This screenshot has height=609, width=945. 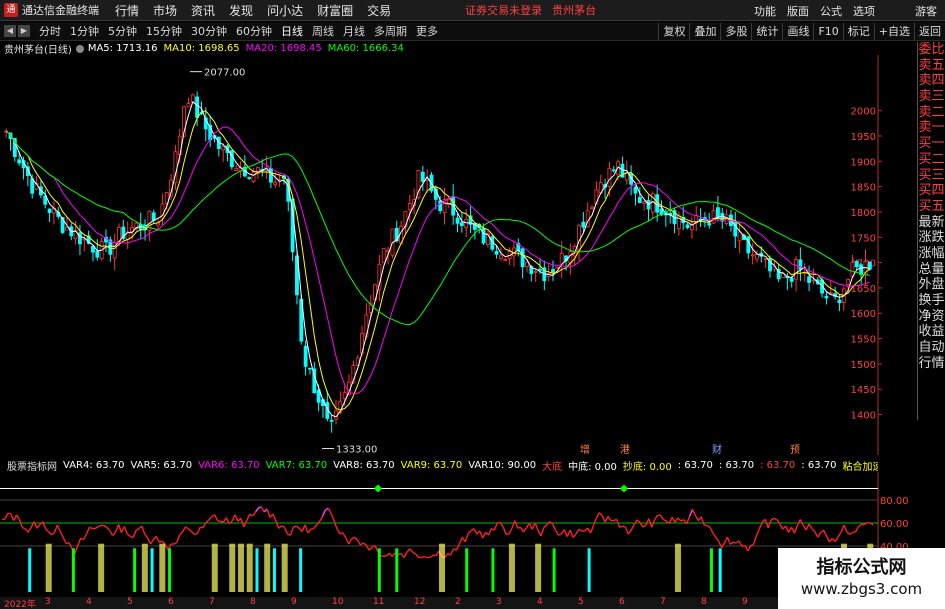 What do you see at coordinates (704, 31) in the screenshot?
I see `overlay-button: 叠加` at bounding box center [704, 31].